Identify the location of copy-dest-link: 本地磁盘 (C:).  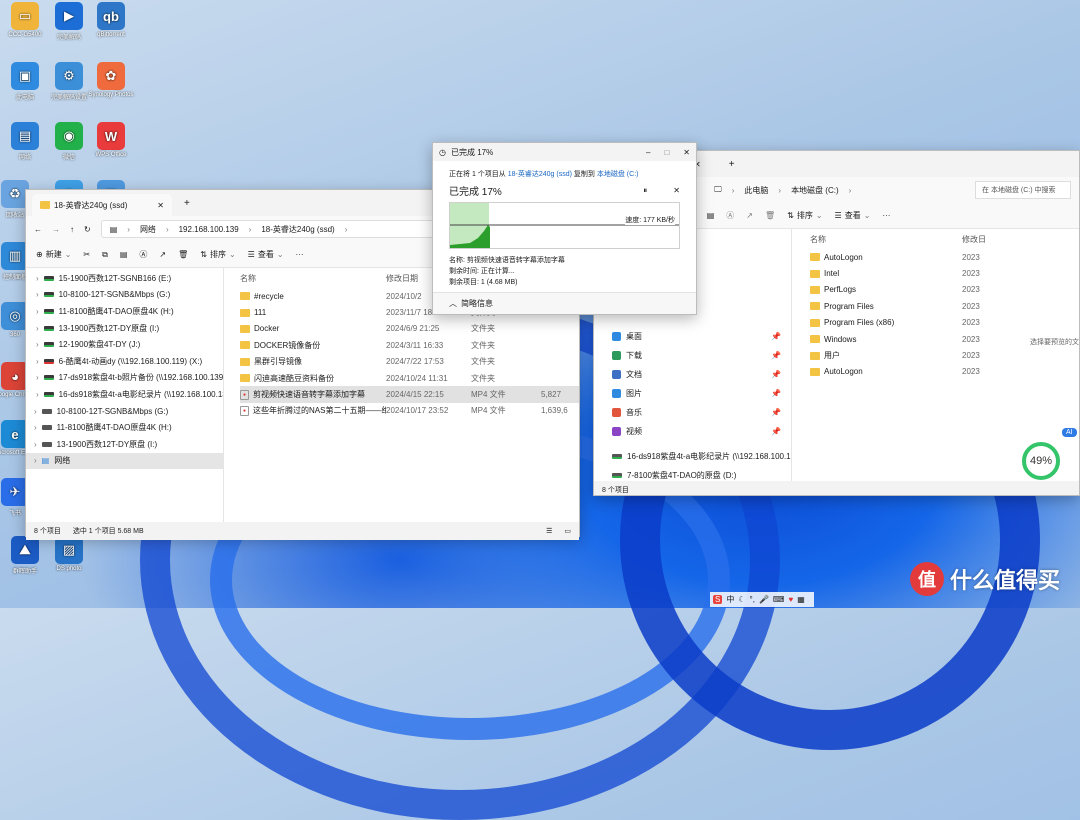
(618, 174).